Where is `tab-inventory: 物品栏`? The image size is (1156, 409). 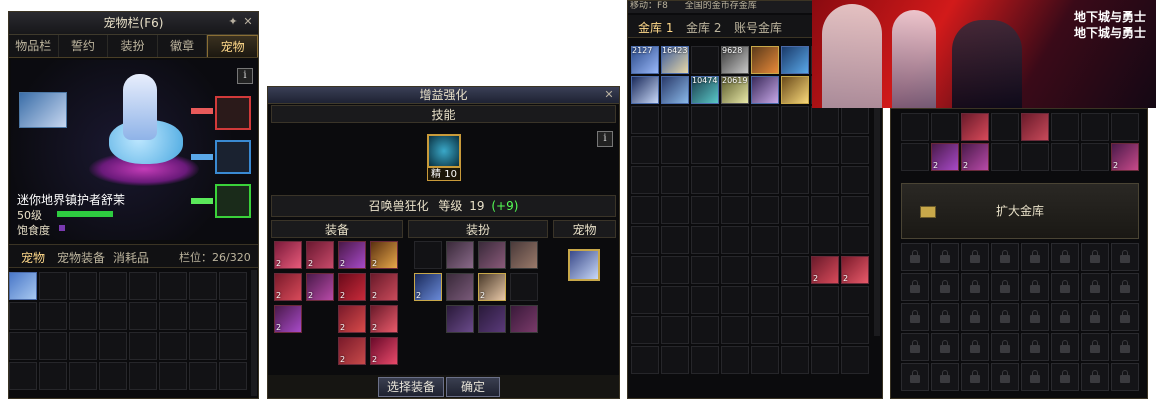
tab-inventory: 物品栏 is located at coordinates (34, 46).